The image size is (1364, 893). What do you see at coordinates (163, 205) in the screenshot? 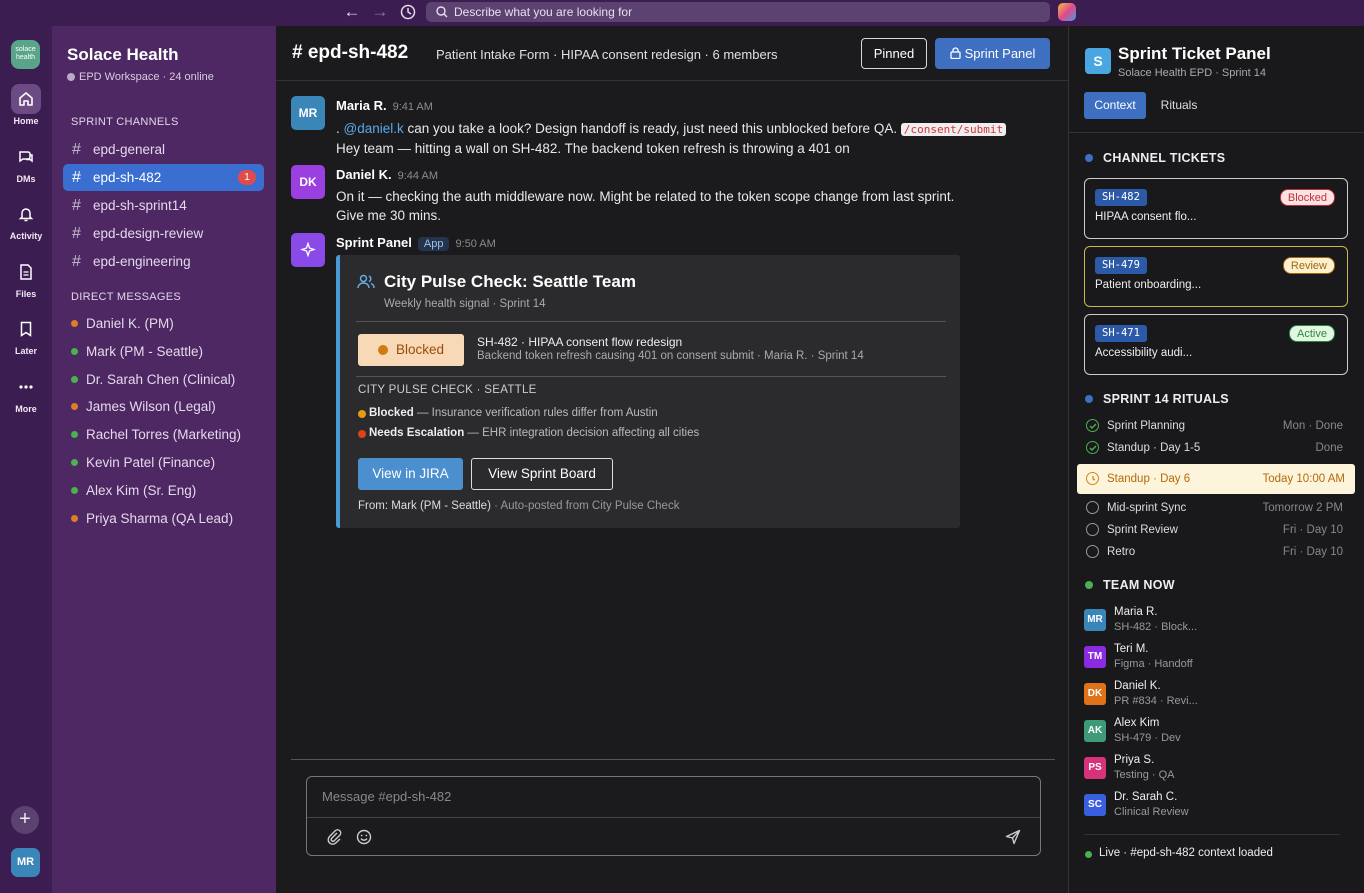
I see `channel-item-epd-sh-sprint14: # epd-sh-sprint14` at bounding box center [163, 205].